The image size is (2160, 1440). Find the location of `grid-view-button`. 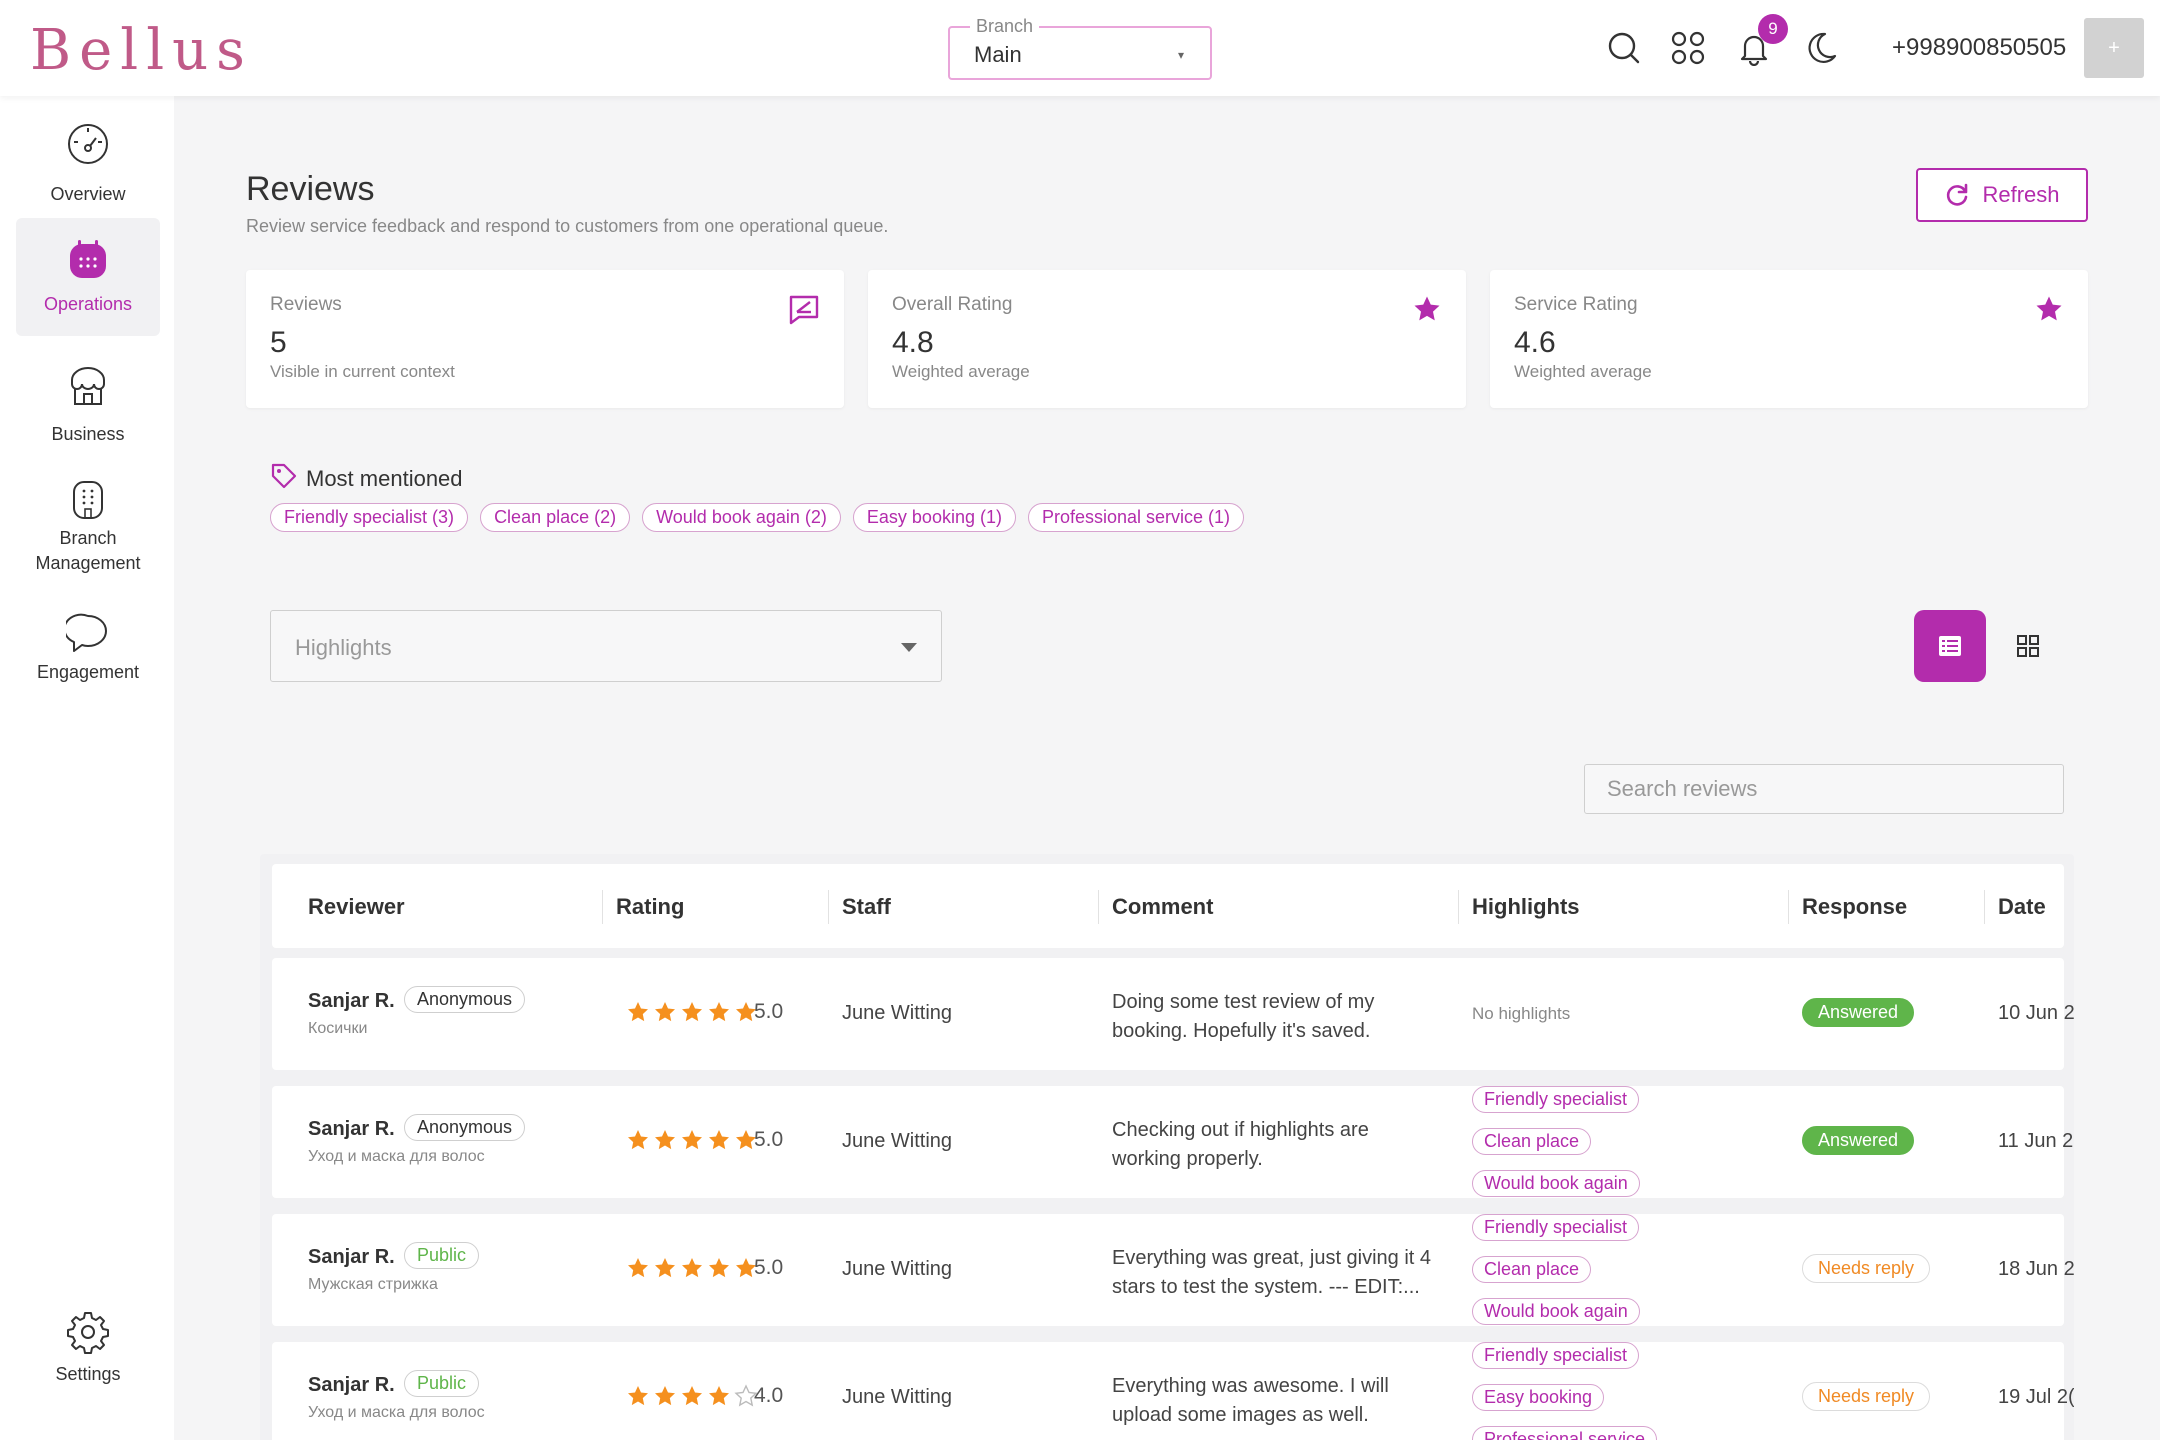

grid-view-button is located at coordinates (2028, 646).